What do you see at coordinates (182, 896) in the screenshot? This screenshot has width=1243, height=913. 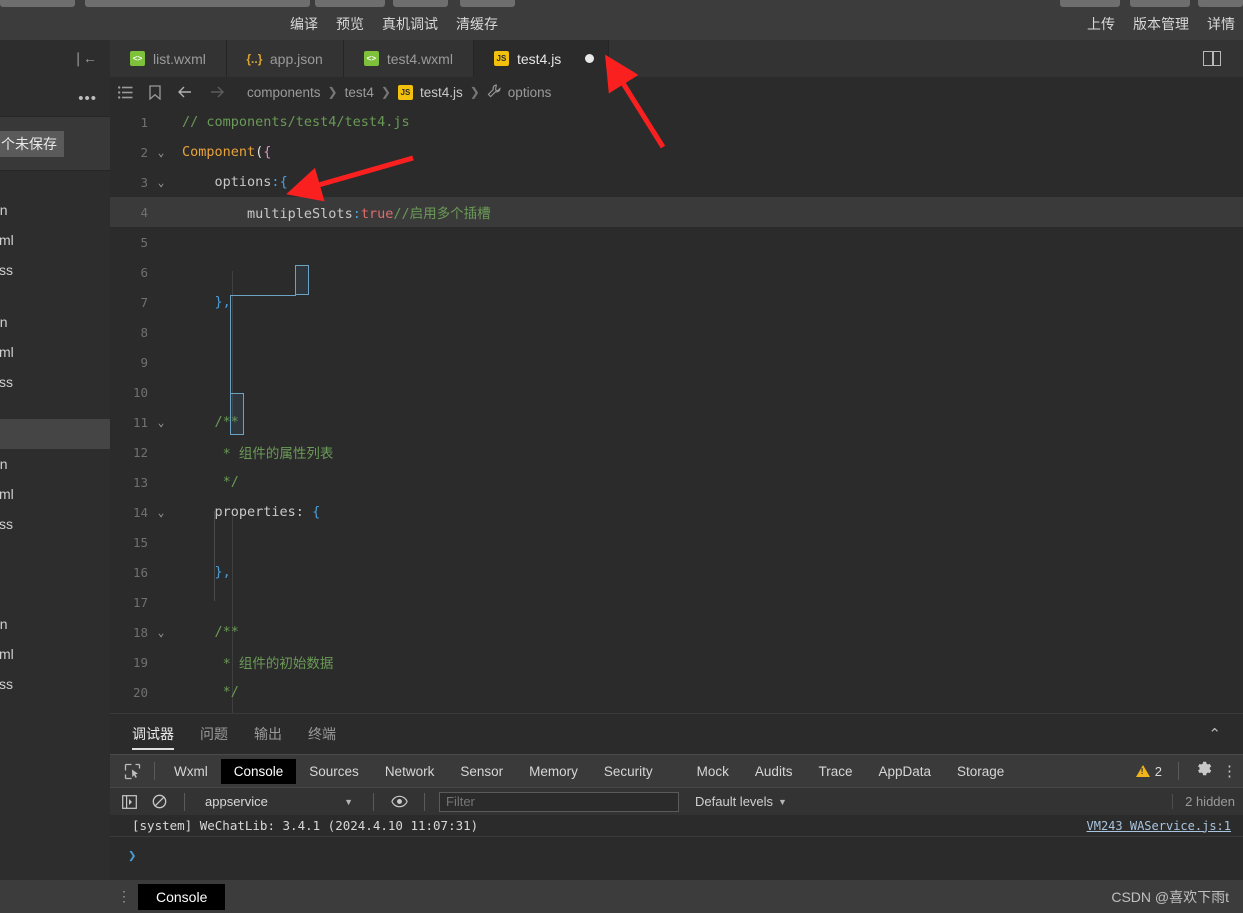 I see `status-console-chip: Console` at bounding box center [182, 896].